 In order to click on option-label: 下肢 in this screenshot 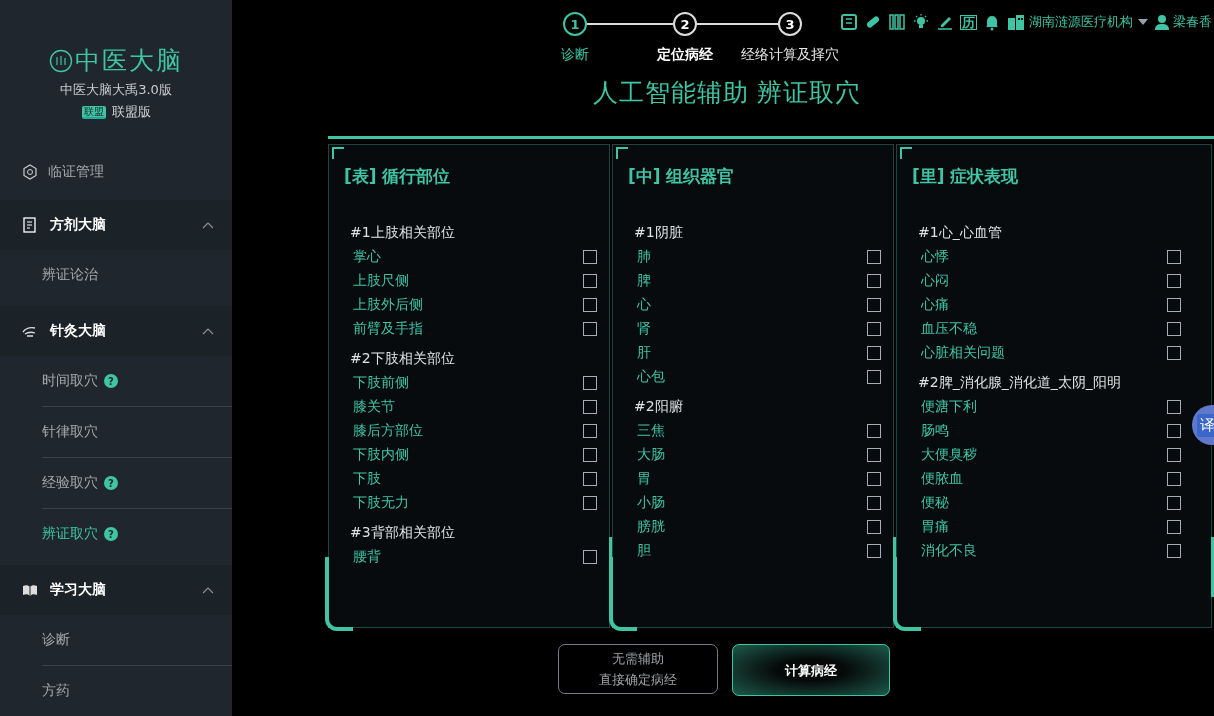, I will do `click(367, 479)`.